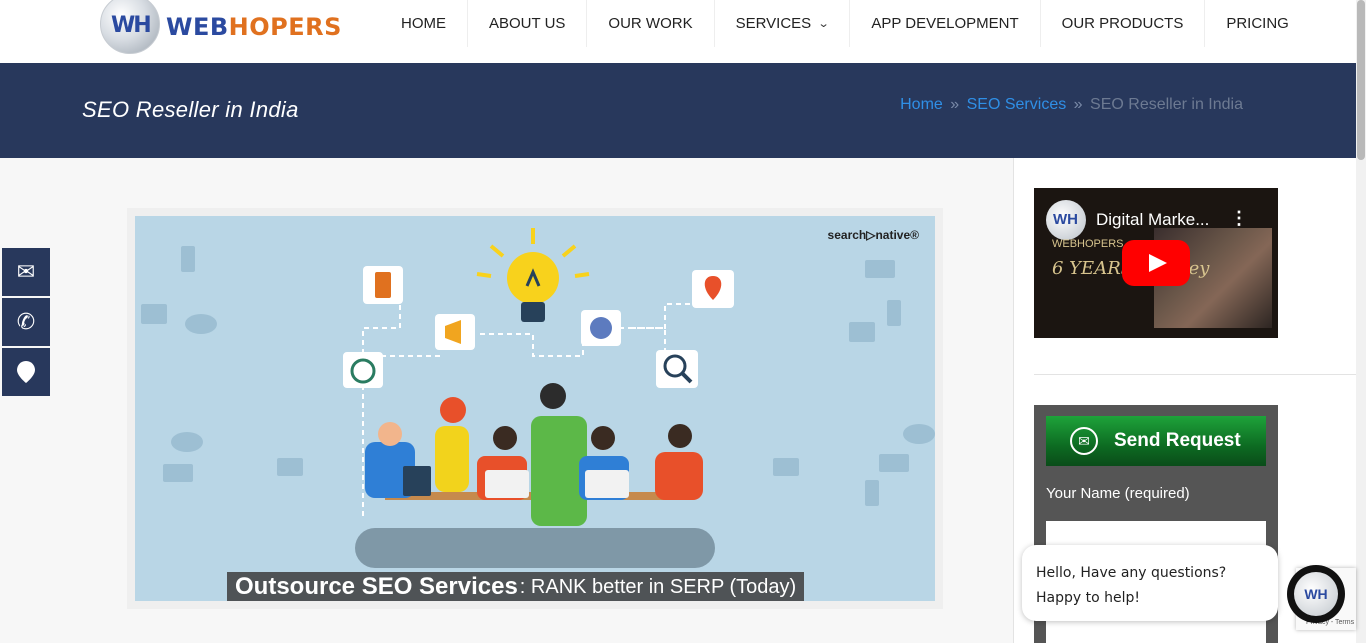  I want to click on nav-label: ABOUT US, so click(527, 23).